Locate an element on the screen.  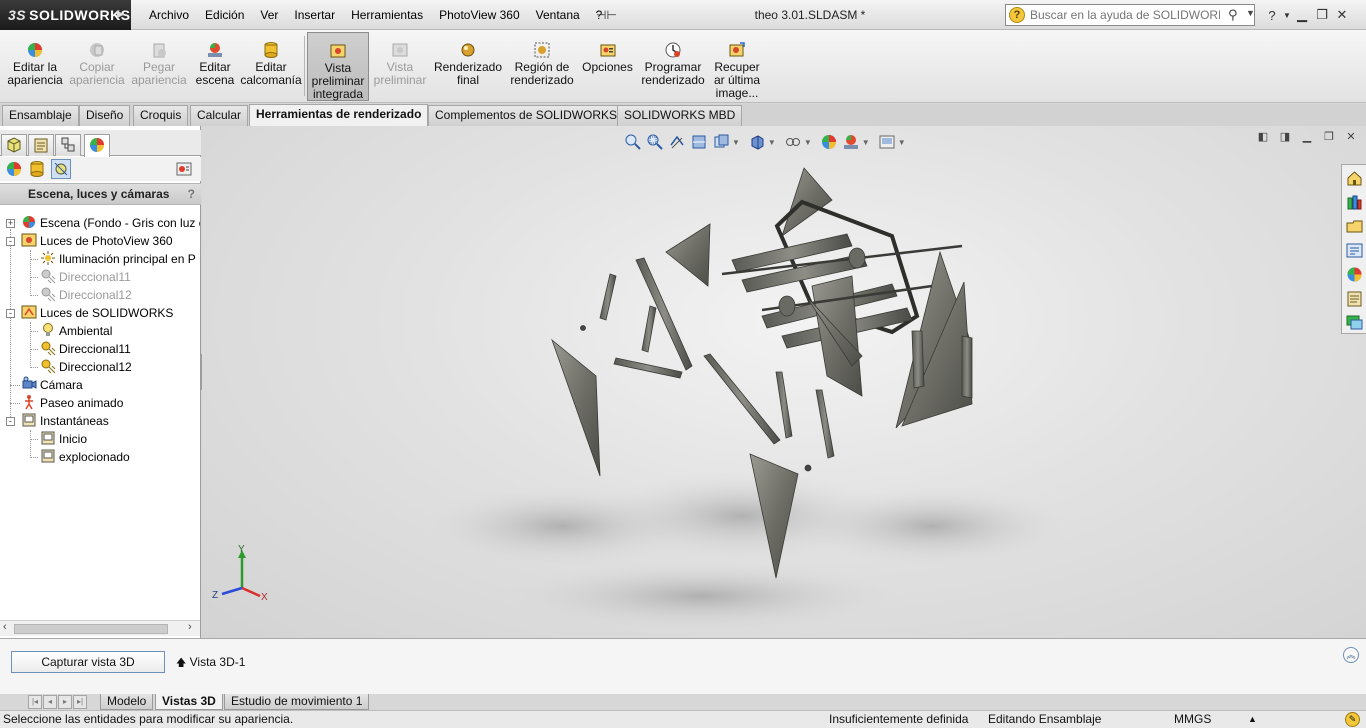
decals-view-icon is located at coordinates (37, 169).